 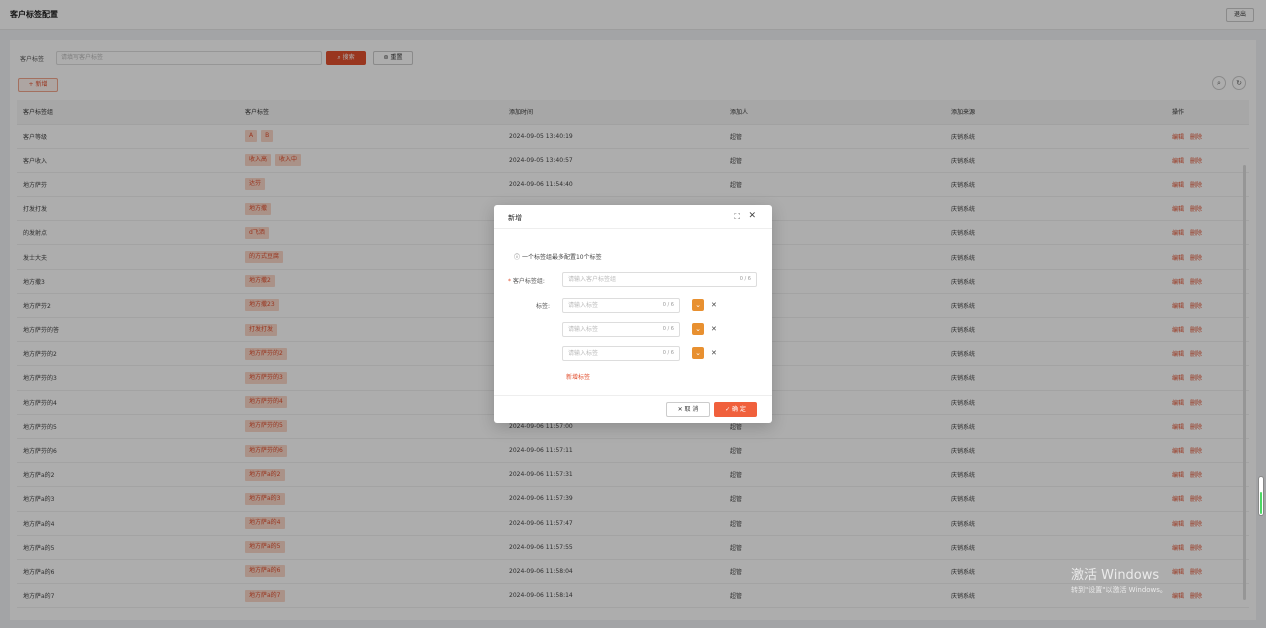 What do you see at coordinates (691, 409) in the screenshot?
I see `cancel-label: 取 消` at bounding box center [691, 409].